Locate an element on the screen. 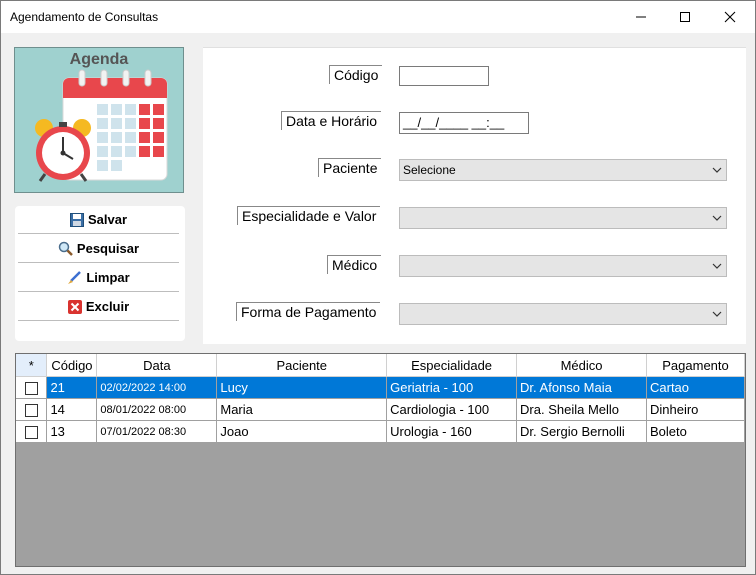 The width and height of the screenshot is (756, 575). cell-codigo: 21 is located at coordinates (72, 387).